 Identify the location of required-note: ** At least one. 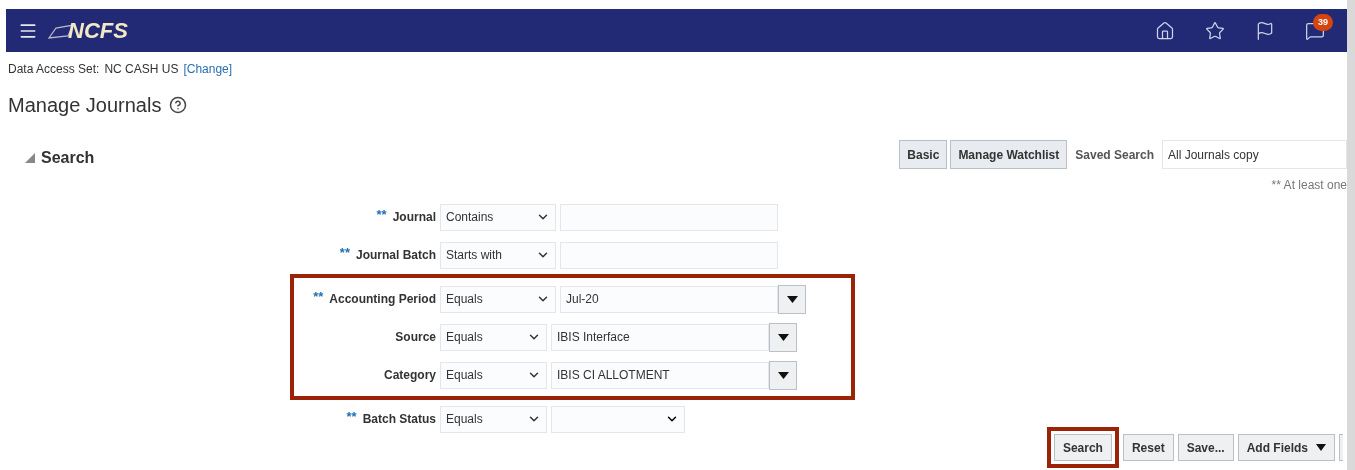
(1309, 185).